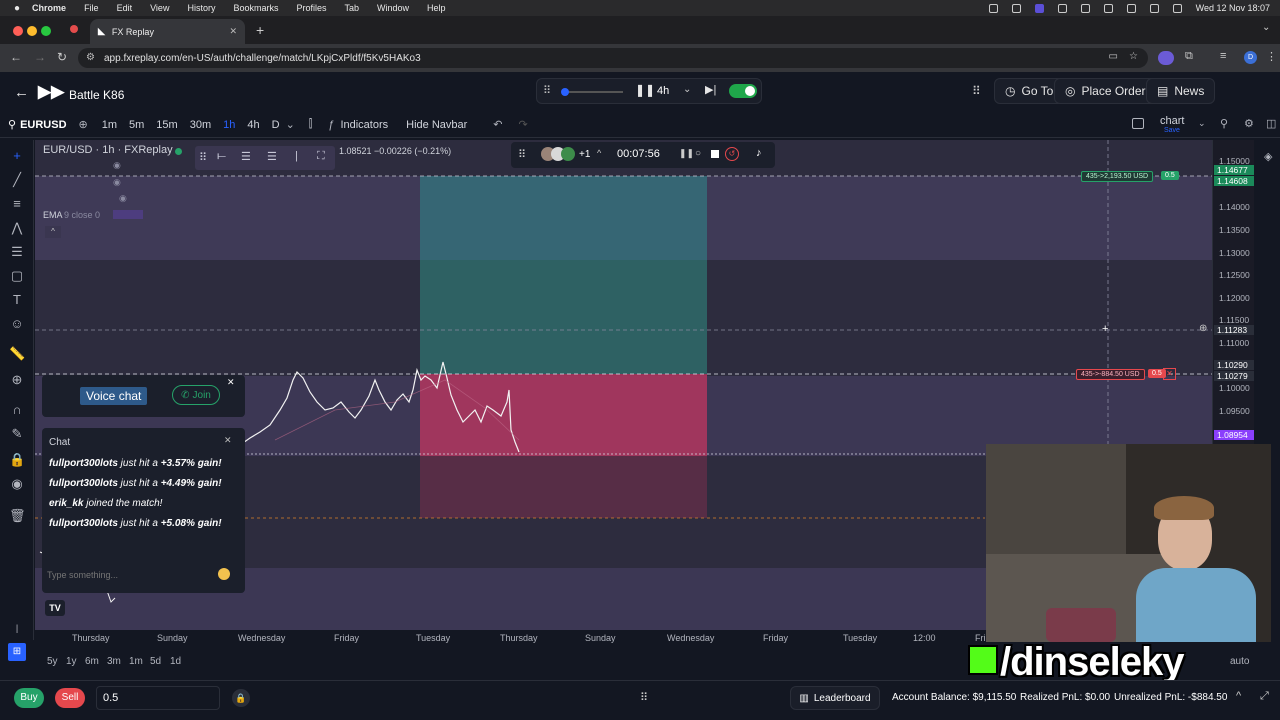 The width and height of the screenshot is (1280, 720). Describe the element at coordinates (53, 215) in the screenshot. I see `ema-indicator-label: EMA` at that location.